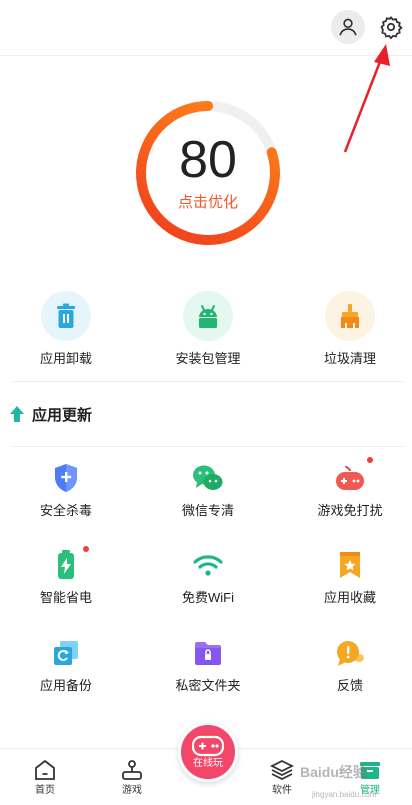 This screenshot has height=805, width=412. I want to click on user-avatar-button, so click(348, 27).